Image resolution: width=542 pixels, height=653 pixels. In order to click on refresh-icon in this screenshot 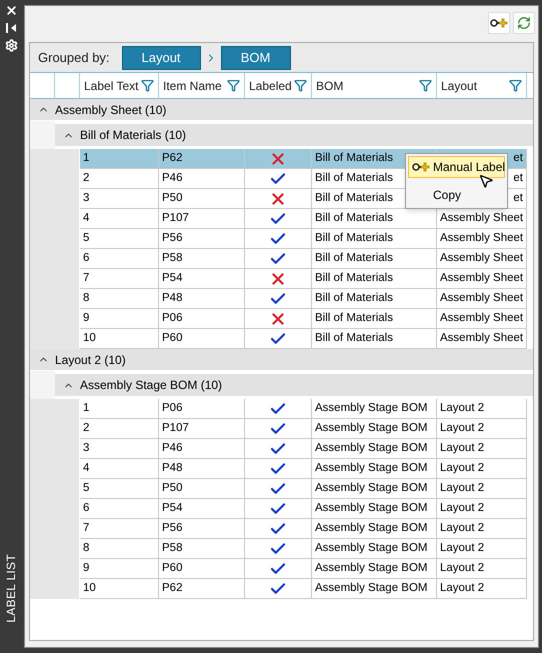, I will do `click(524, 23)`.